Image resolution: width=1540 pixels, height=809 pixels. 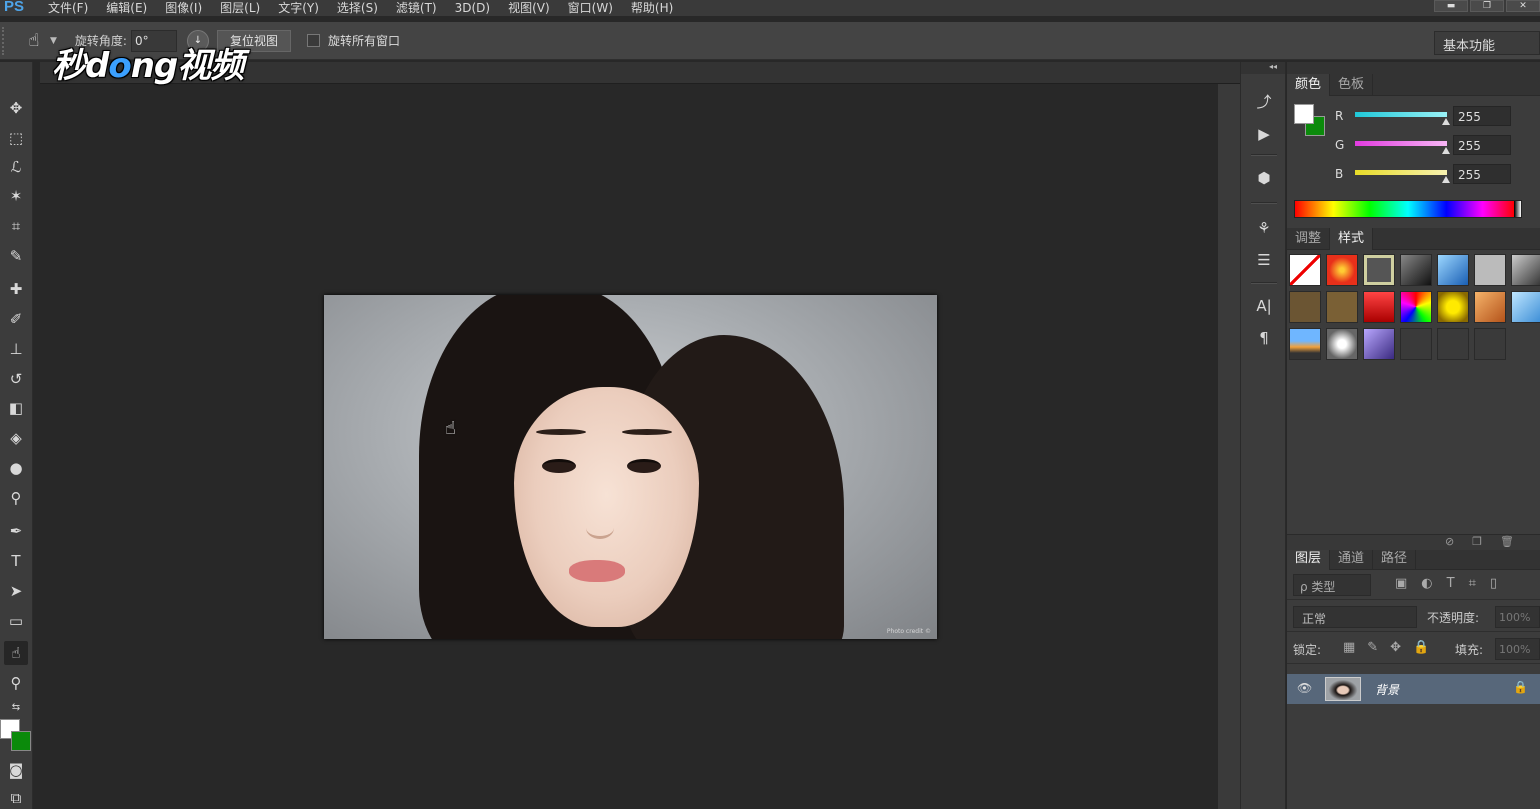 I want to click on healing-brush-tool-icon: ✚, so click(x=16, y=289).